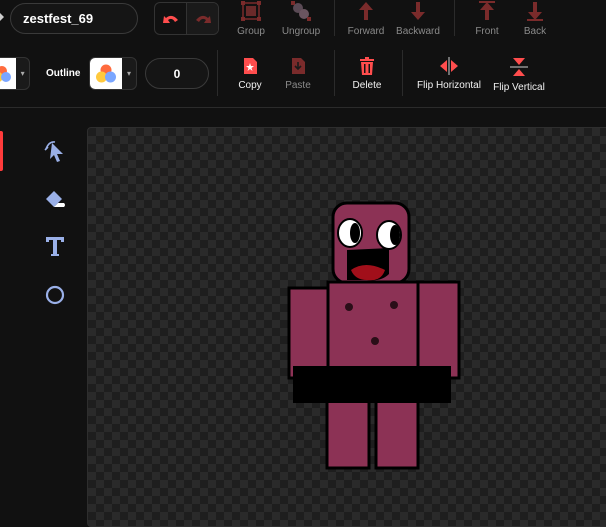  I want to click on costume-name-input, so click(74, 18).